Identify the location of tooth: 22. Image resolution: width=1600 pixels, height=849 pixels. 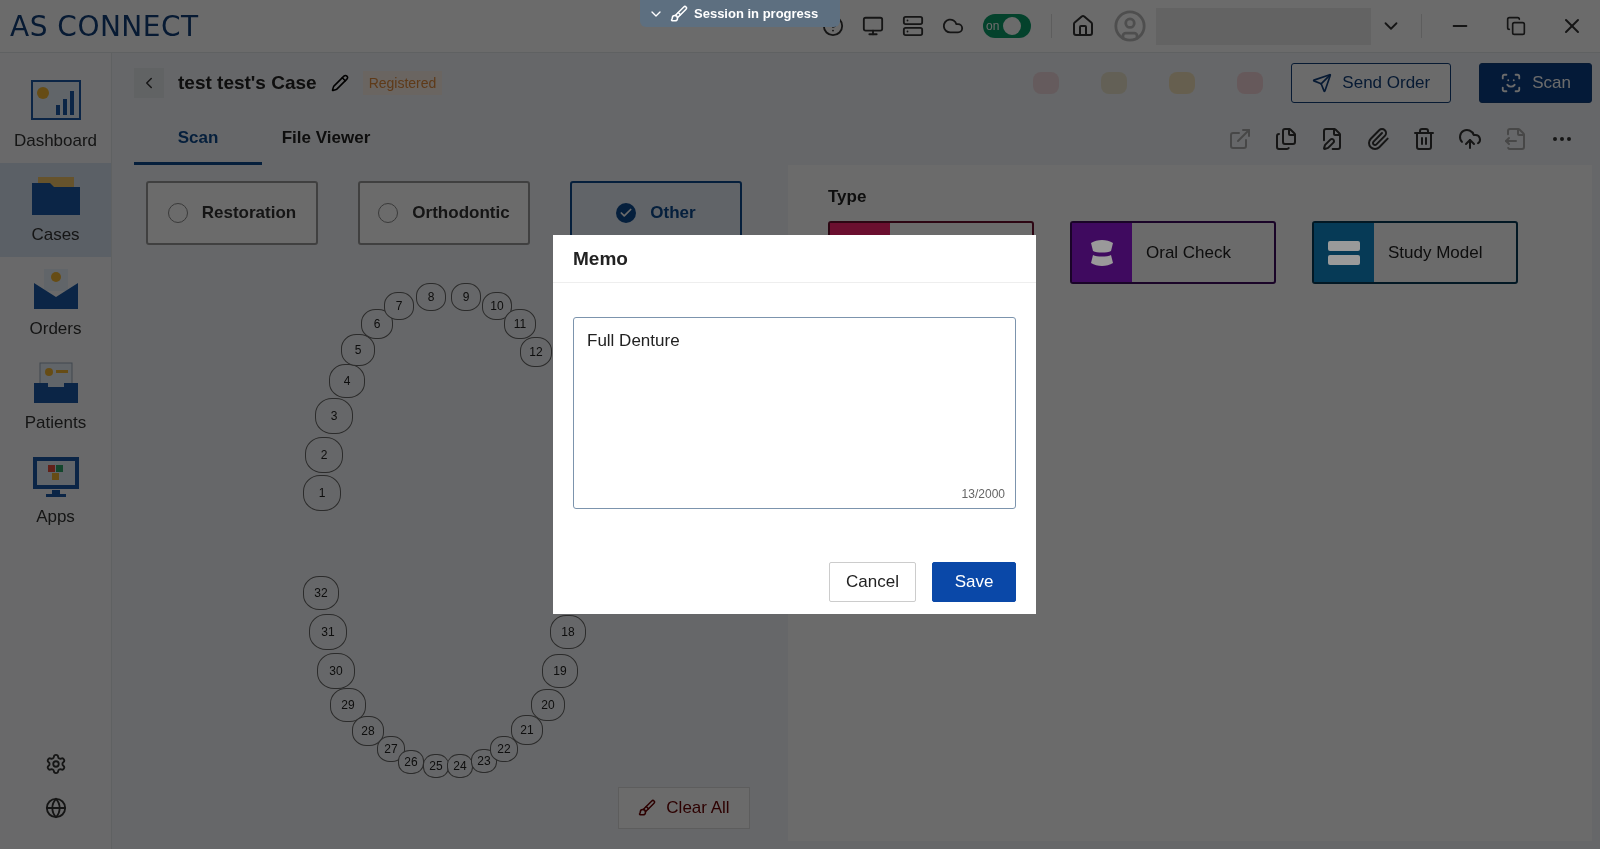
(504, 749).